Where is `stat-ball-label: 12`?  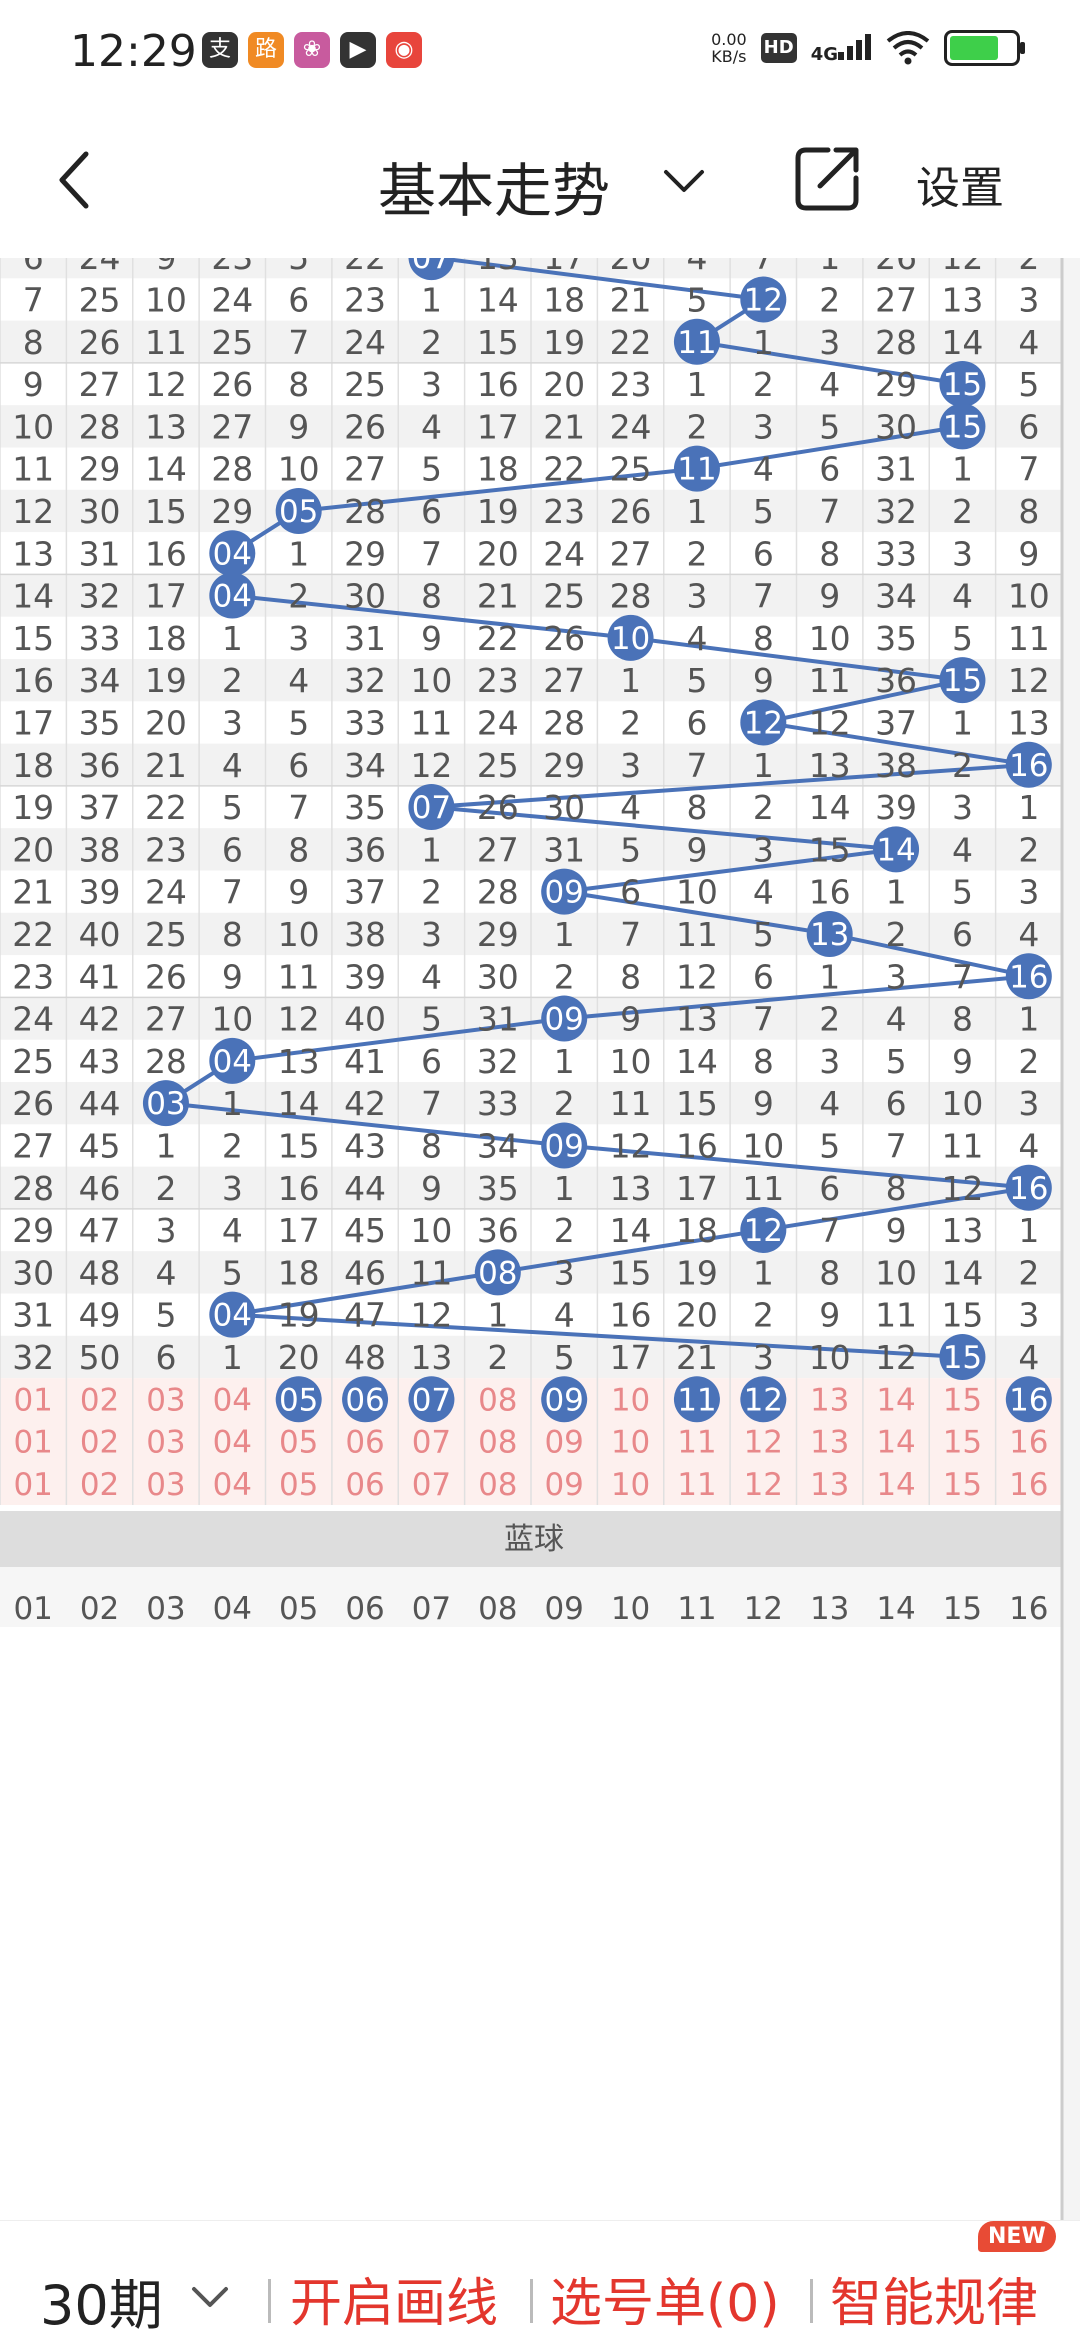 stat-ball-label: 12 is located at coordinates (763, 1400).